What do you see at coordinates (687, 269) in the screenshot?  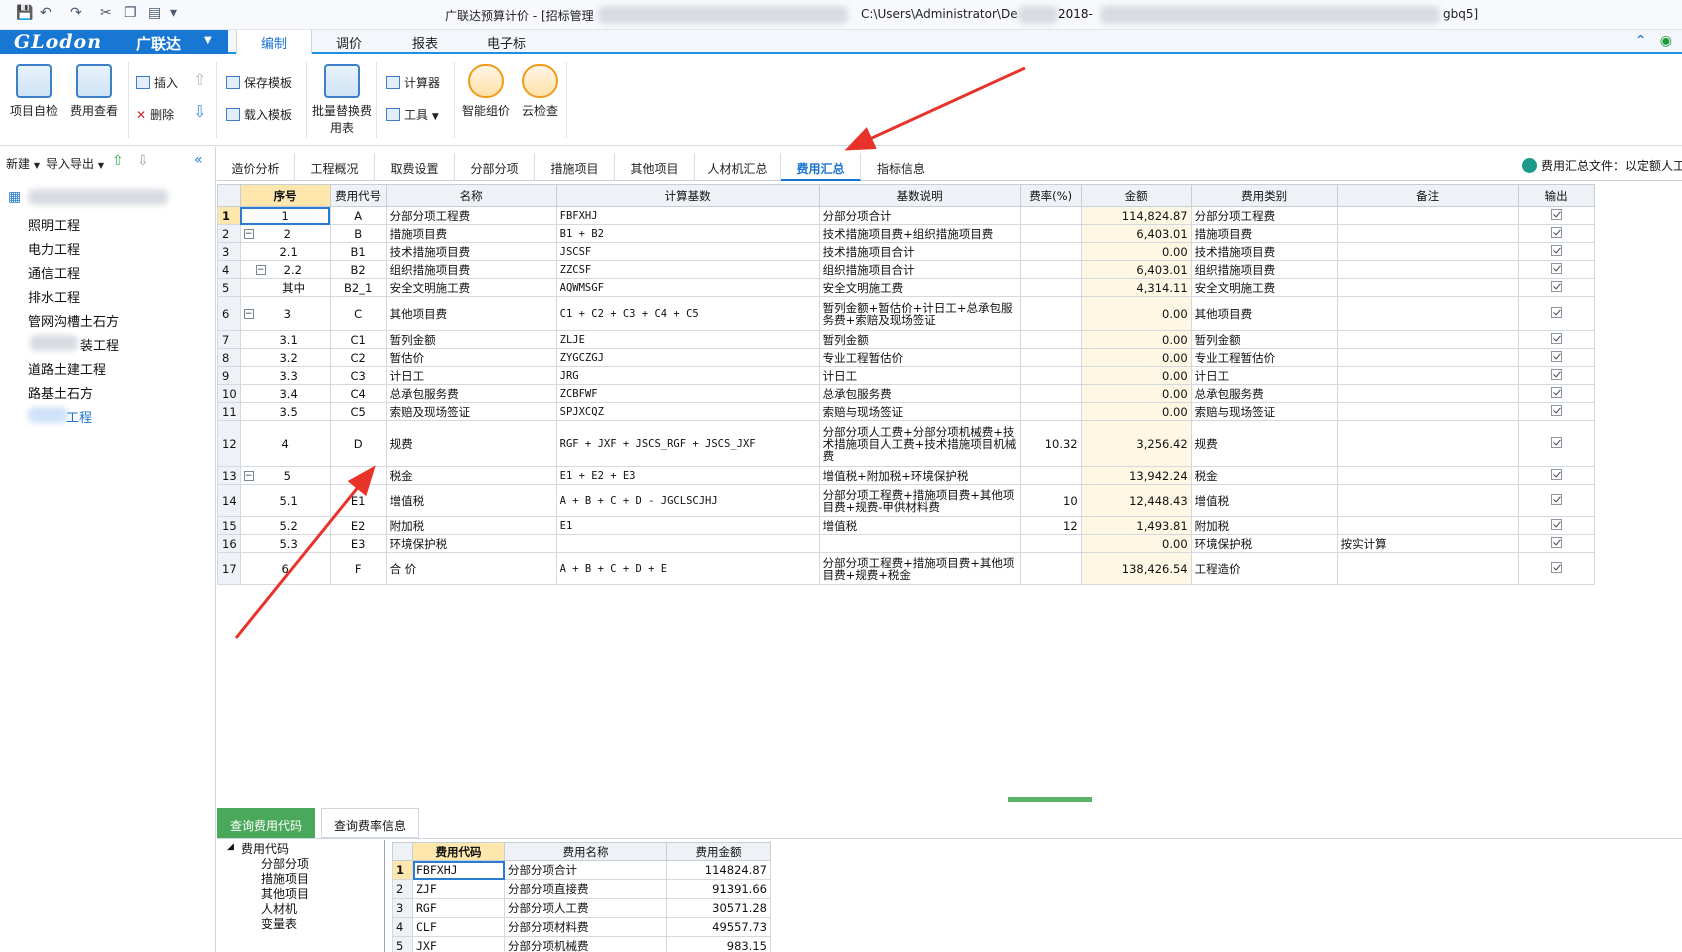 I see `base-cell: ZZCSF` at bounding box center [687, 269].